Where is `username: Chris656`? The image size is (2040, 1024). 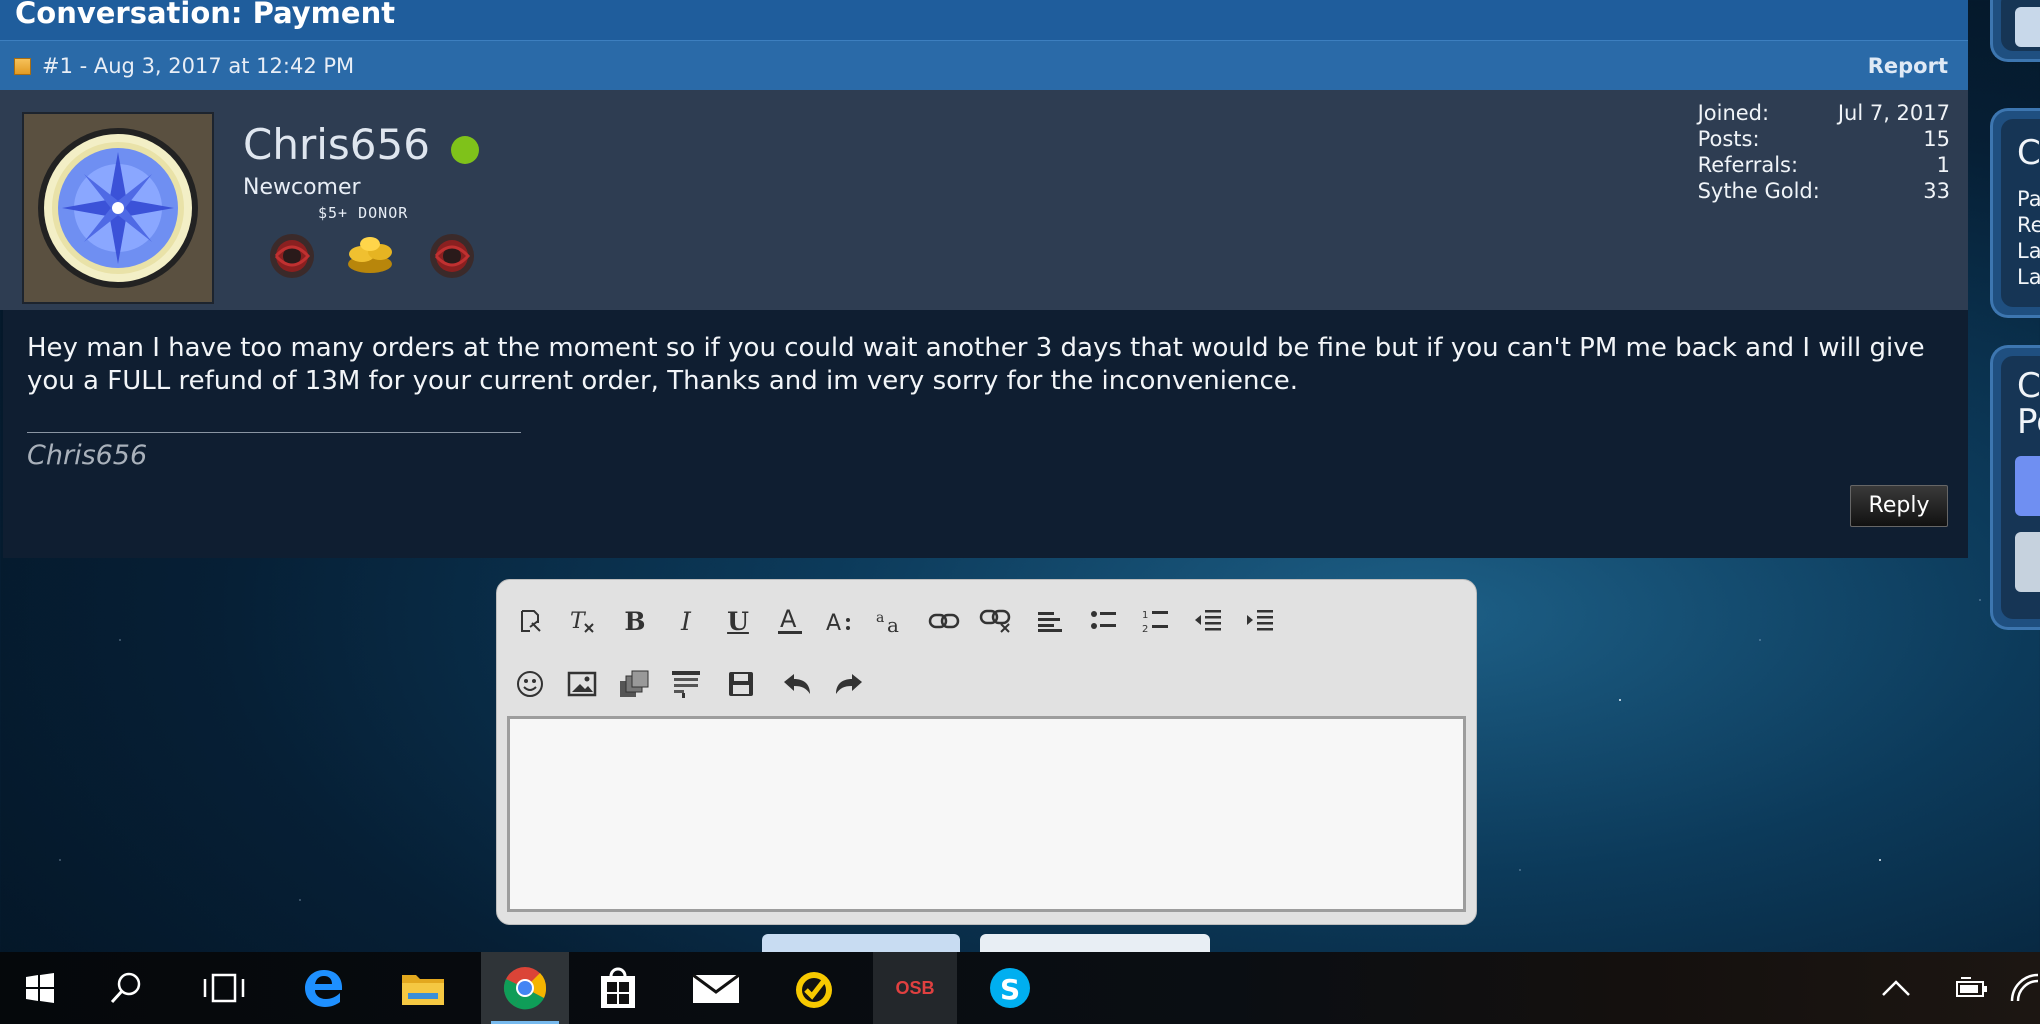
username: Chris656 is located at coordinates (336, 144).